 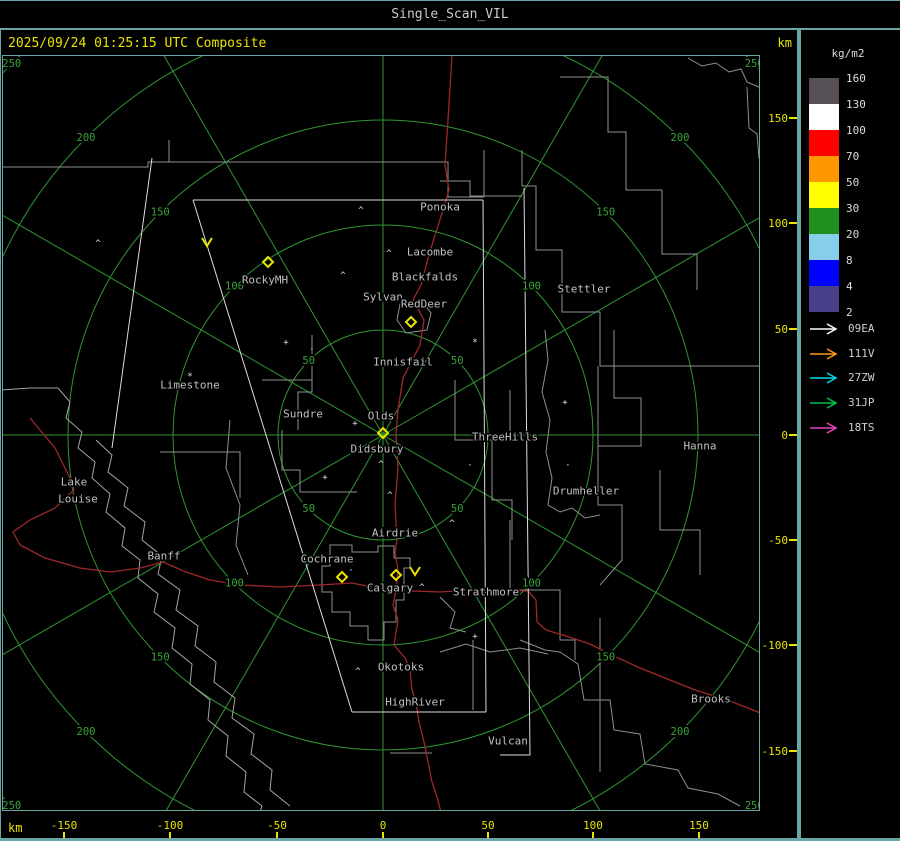 What do you see at coordinates (778, 540) in the screenshot?
I see `right-axis-label: -50` at bounding box center [778, 540].